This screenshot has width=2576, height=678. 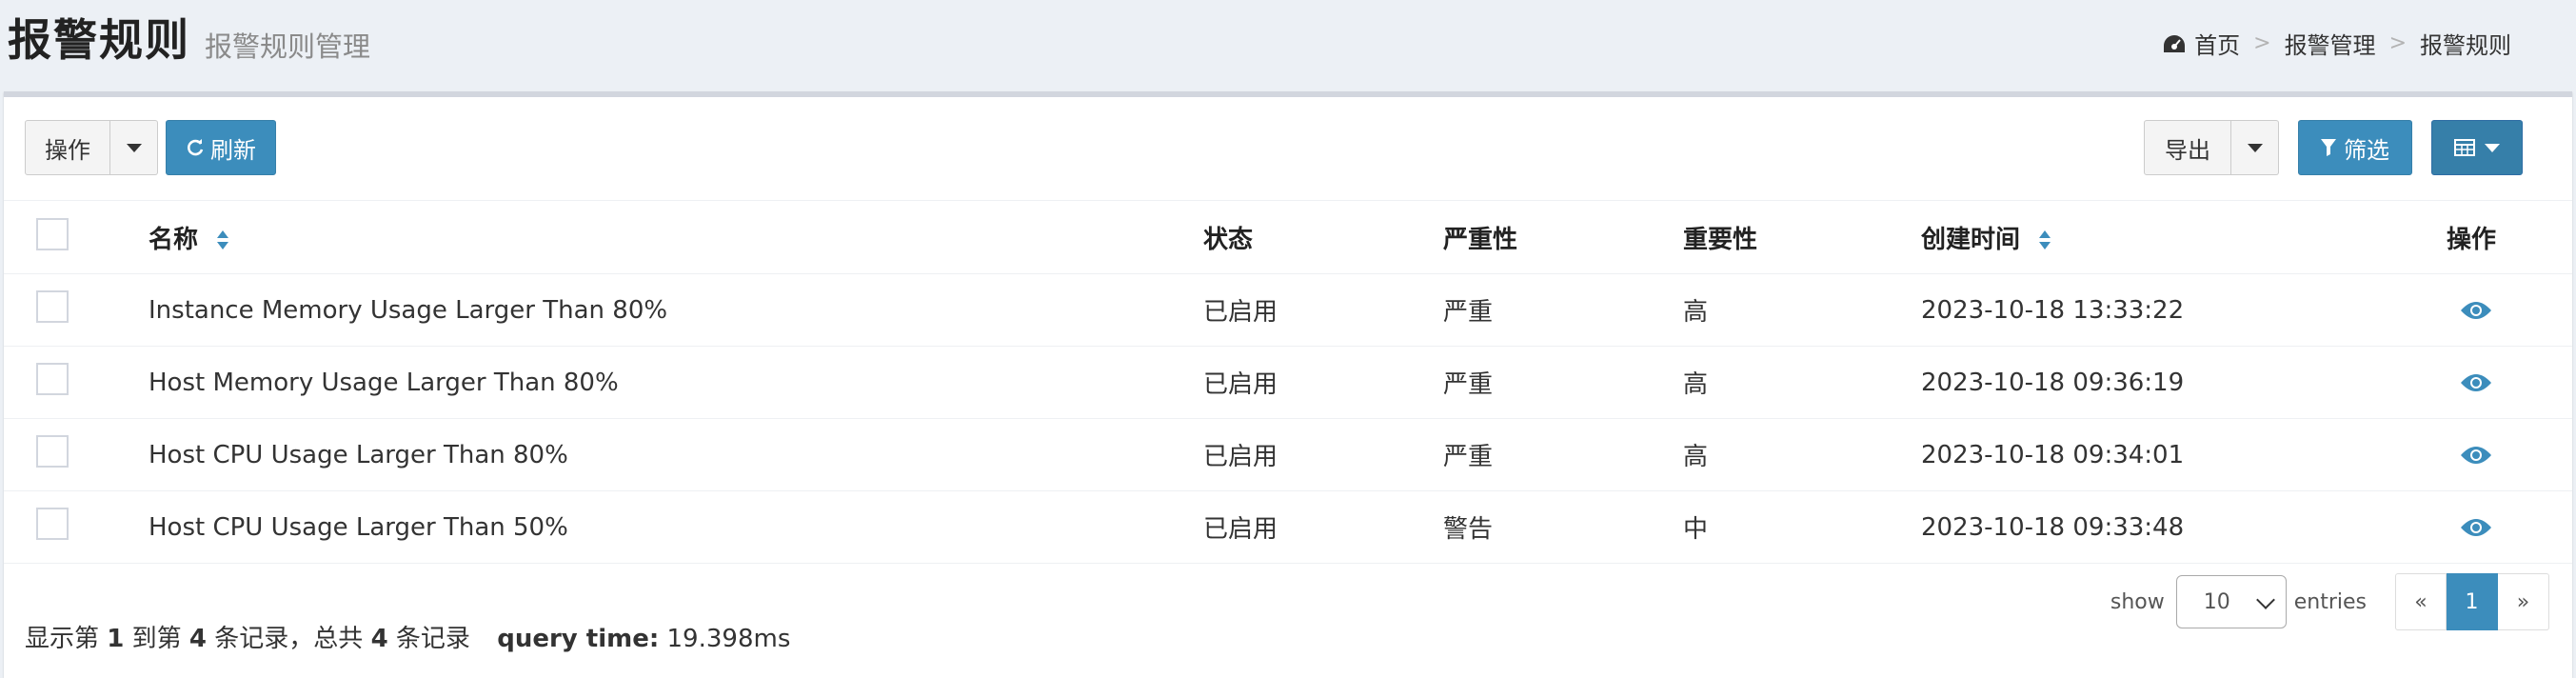 I want to click on rule-severity: 警告, so click(x=1563, y=527).